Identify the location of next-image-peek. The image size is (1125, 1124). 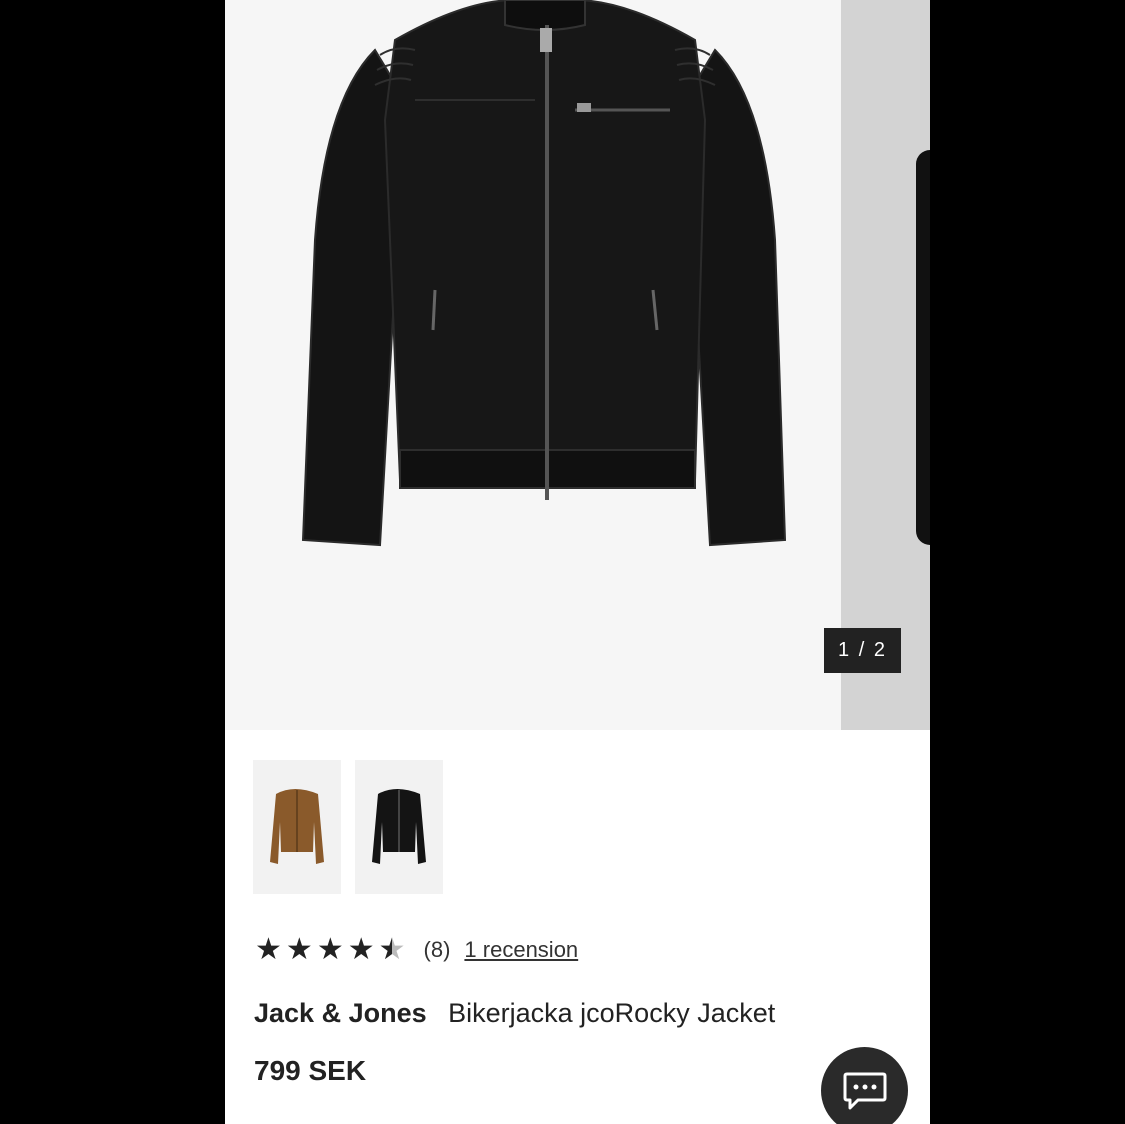
(885, 365).